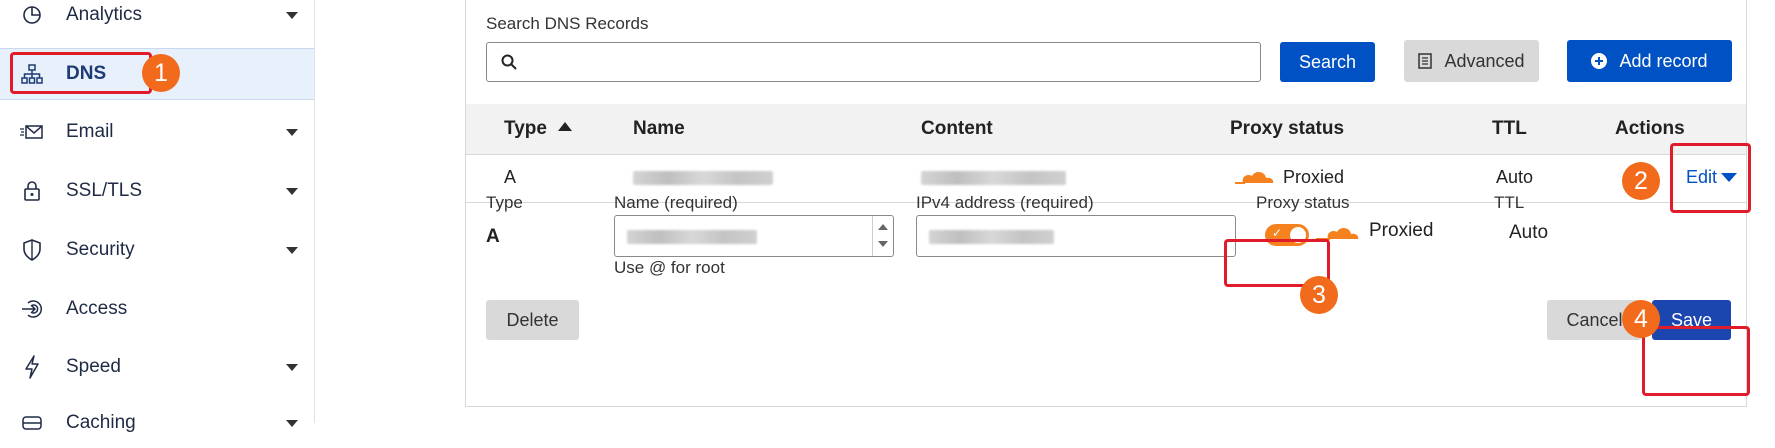 This screenshot has width=1775, height=448. Describe the element at coordinates (104, 14) in the screenshot. I see `sidebar-item-label: Analytics` at that location.